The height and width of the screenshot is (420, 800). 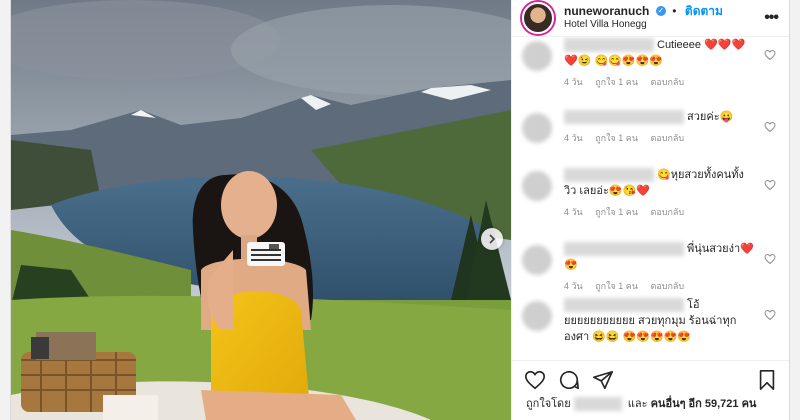 I want to click on comment-item: สวยค่ะ😛 4 วัน ถูกใจ 1 คน ตอบกลับ, so click(x=651, y=127).